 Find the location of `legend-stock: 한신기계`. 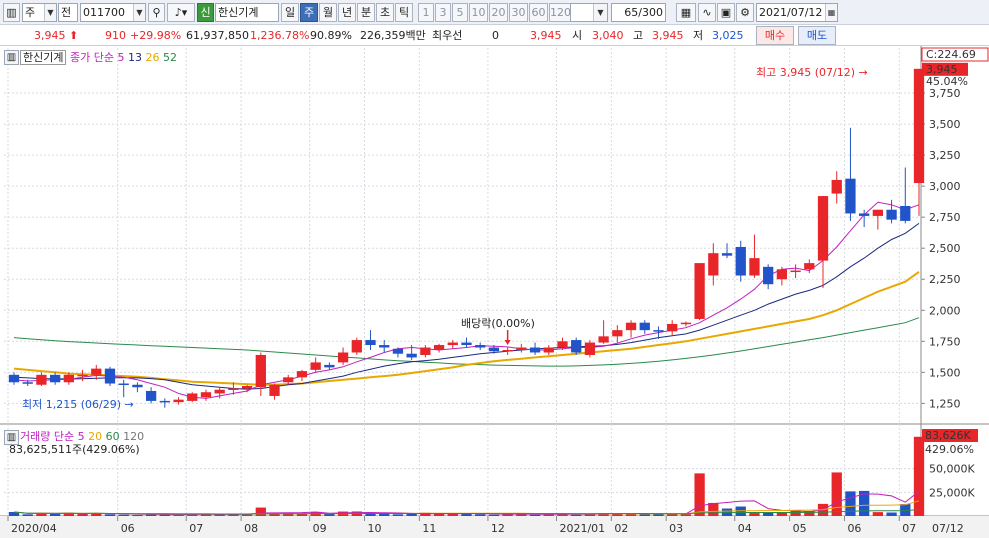

legend-stock: 한신기계 is located at coordinates (43, 57).